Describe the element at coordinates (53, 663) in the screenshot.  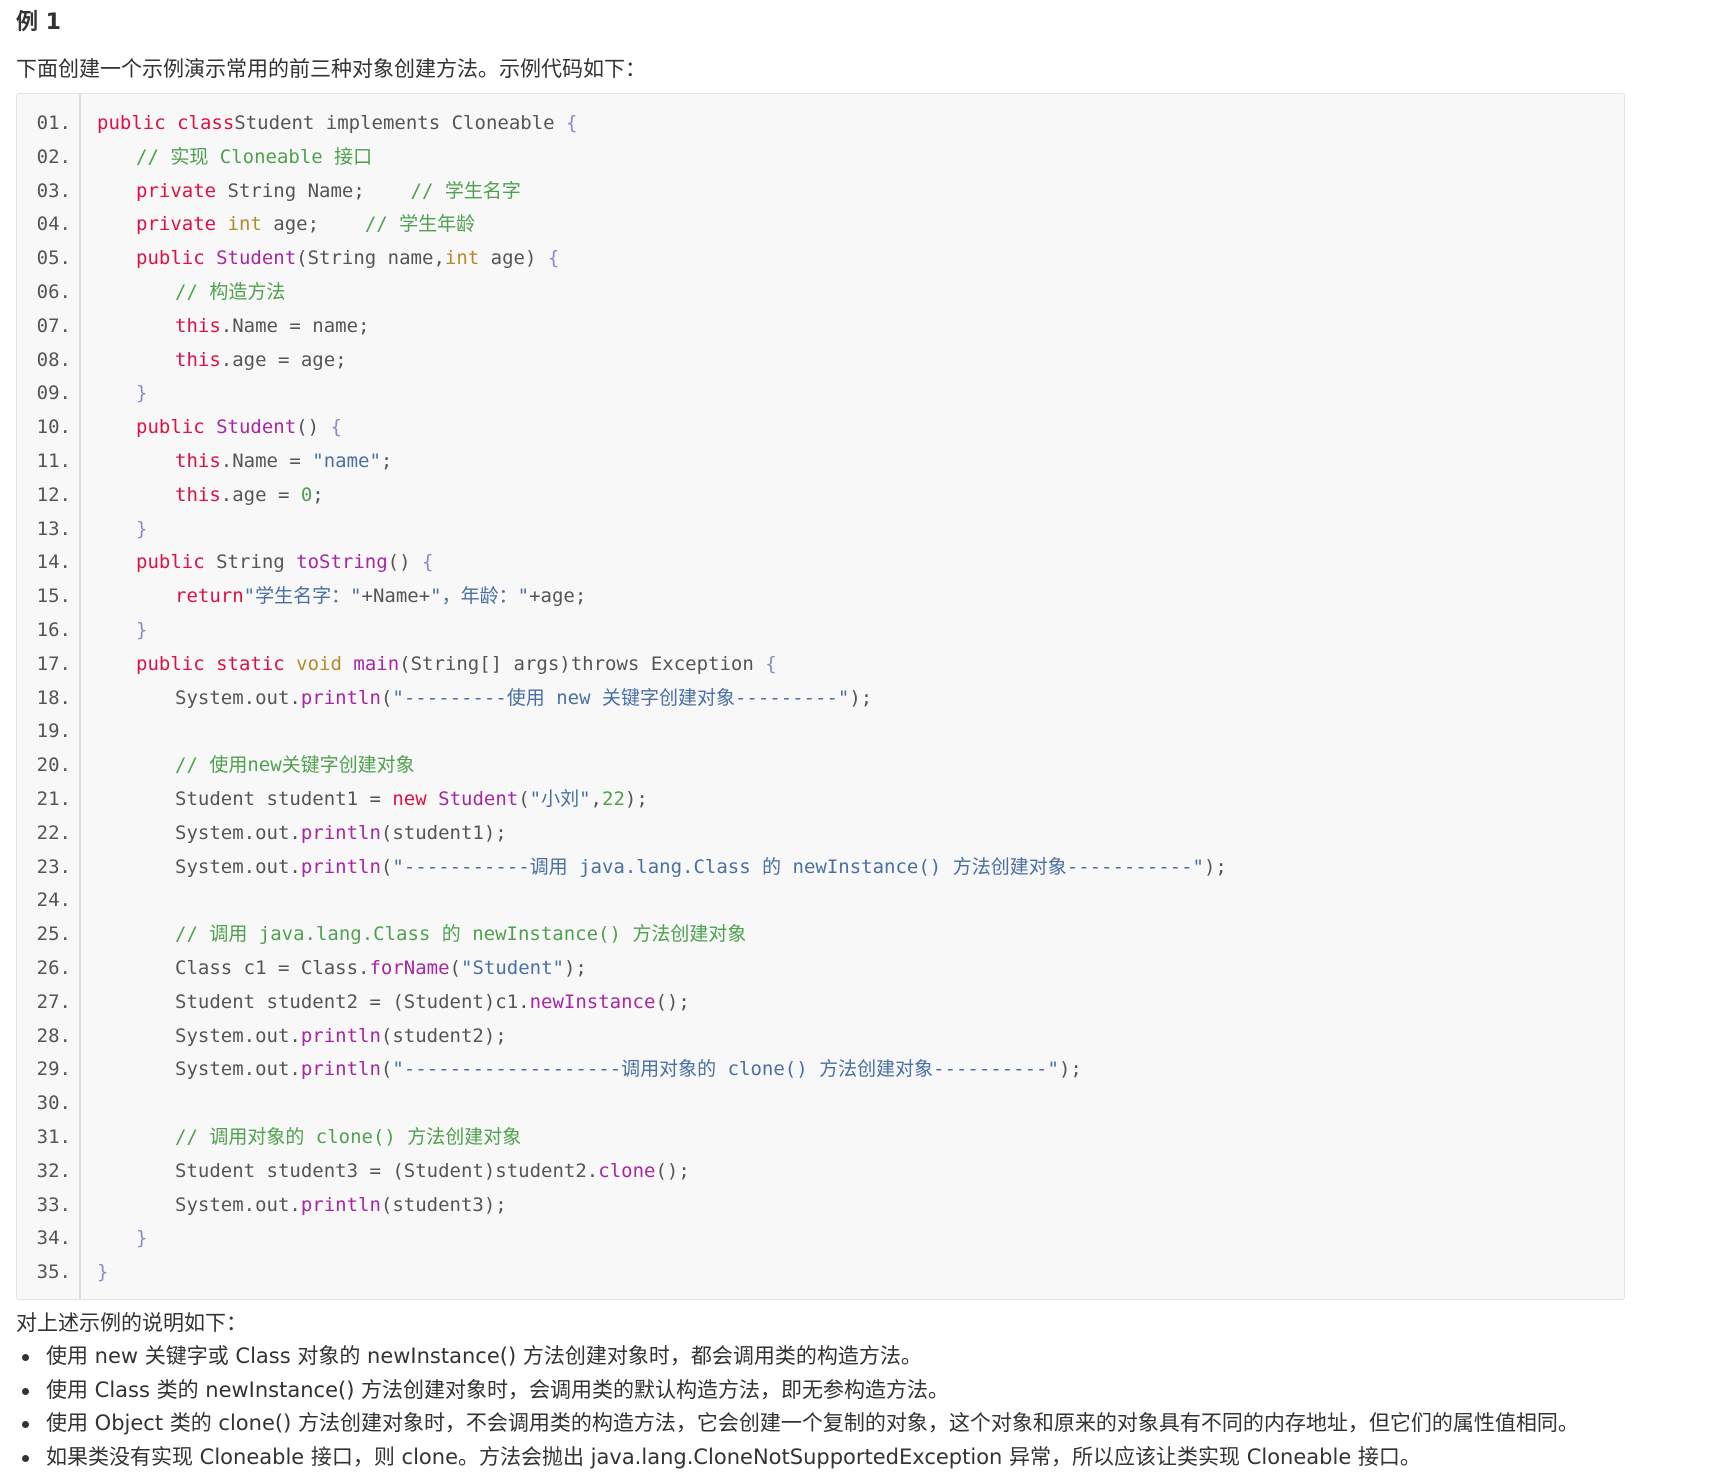
I see `line-number: 17.` at that location.